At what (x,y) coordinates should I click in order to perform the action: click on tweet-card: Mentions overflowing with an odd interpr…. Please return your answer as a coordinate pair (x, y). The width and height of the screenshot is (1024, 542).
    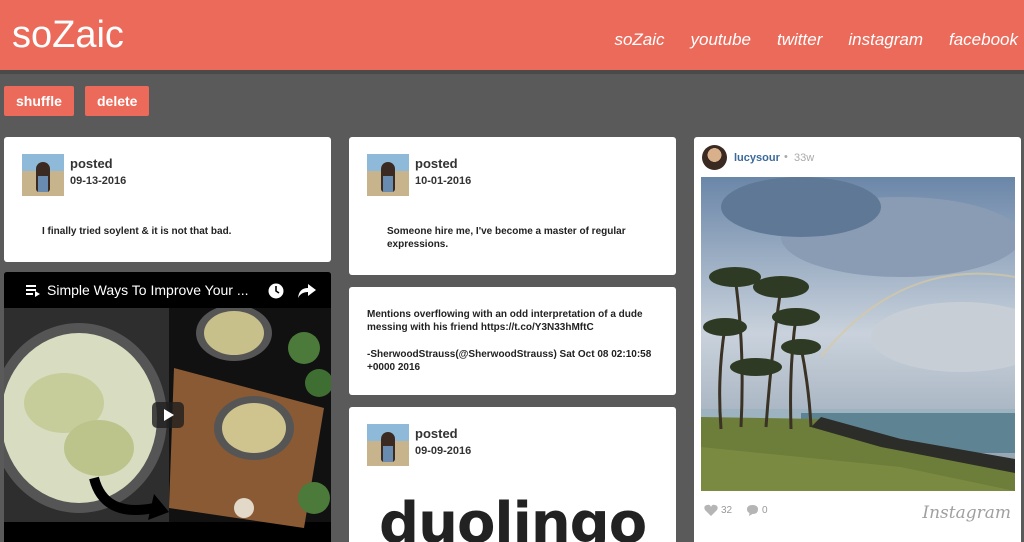
    Looking at the image, I should click on (512, 341).